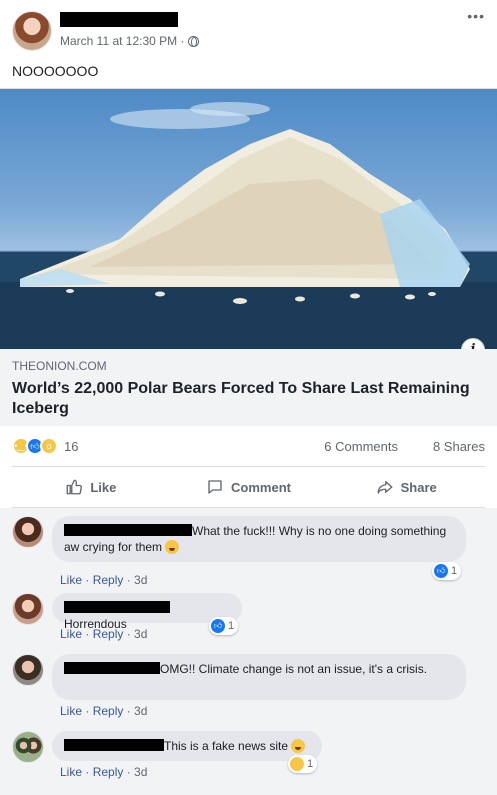  Describe the element at coordinates (59, 366) in the screenshot. I see `link-domain: THEONION.COM` at that location.